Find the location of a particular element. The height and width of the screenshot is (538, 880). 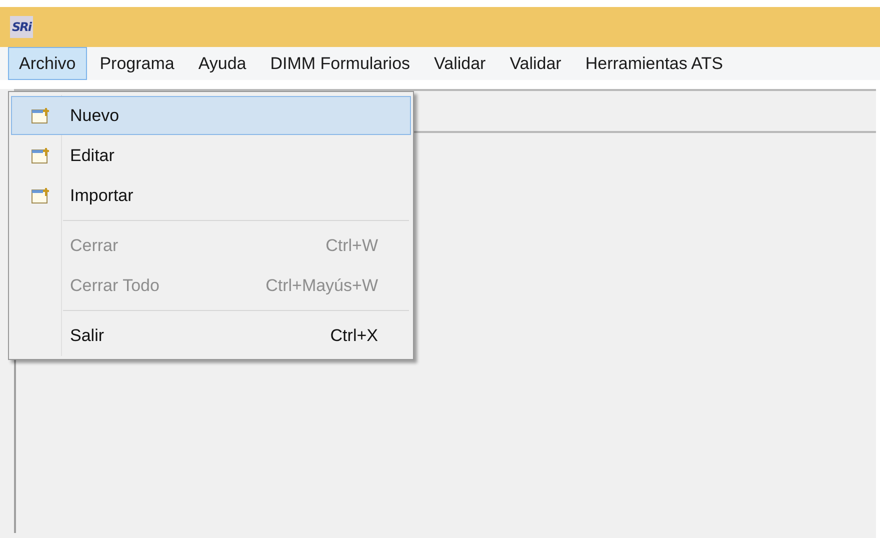

menu-bar-item: Ayuda is located at coordinates (222, 63).